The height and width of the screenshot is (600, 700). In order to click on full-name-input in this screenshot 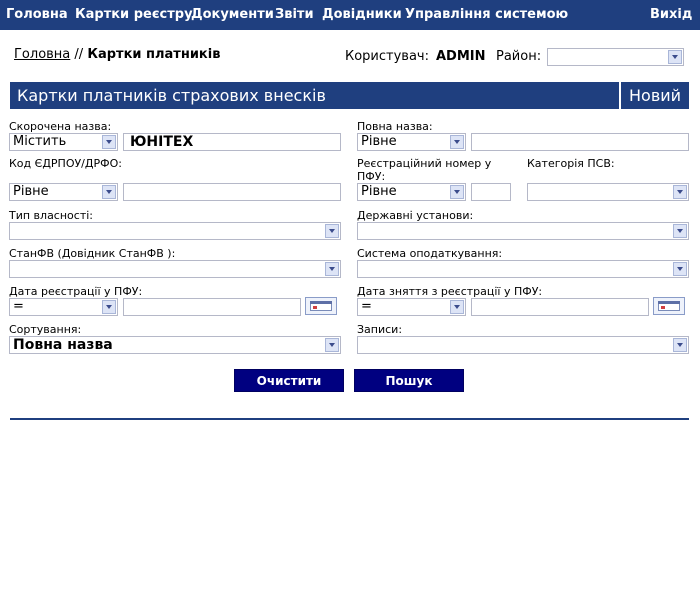, I will do `click(580, 142)`.